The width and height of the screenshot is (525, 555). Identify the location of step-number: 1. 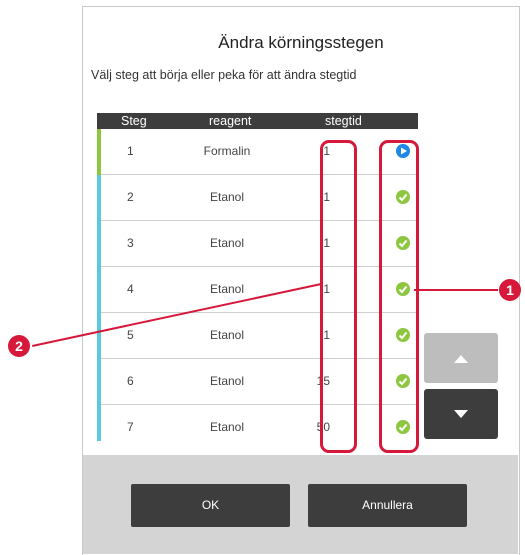
(130, 151).